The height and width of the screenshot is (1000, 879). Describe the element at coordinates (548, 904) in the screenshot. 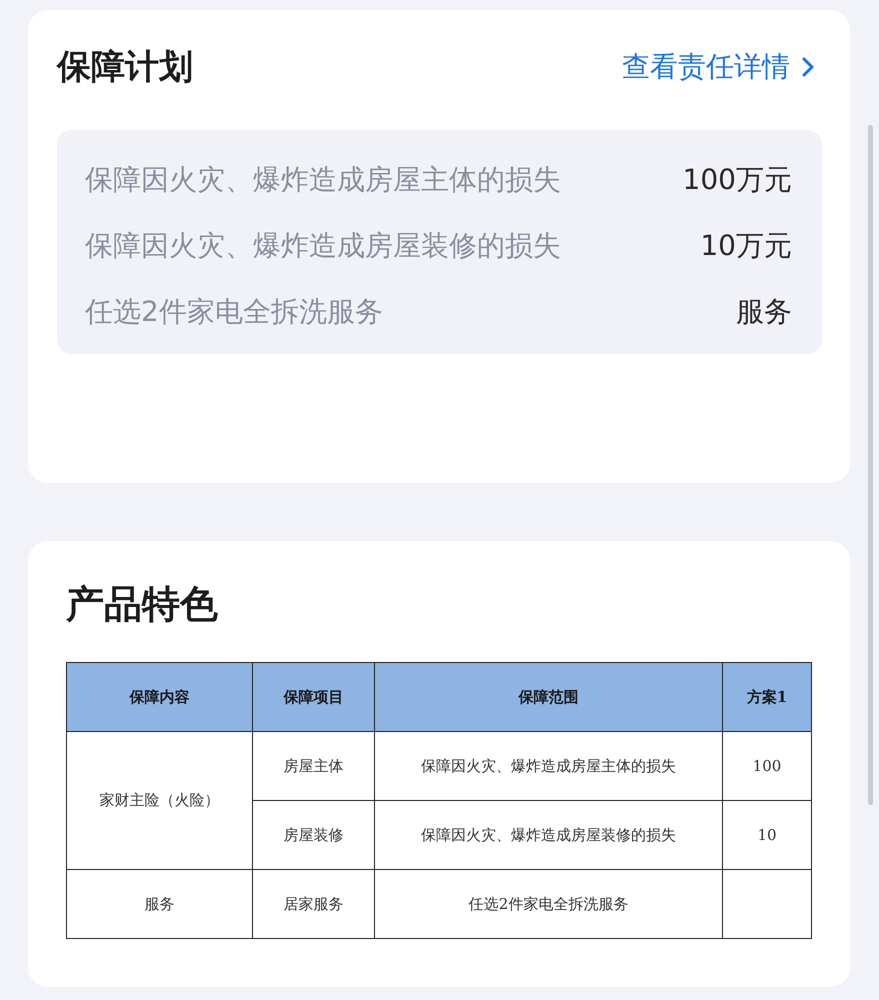

I see `table-cell: 任选2件家电全拆洗服务` at that location.